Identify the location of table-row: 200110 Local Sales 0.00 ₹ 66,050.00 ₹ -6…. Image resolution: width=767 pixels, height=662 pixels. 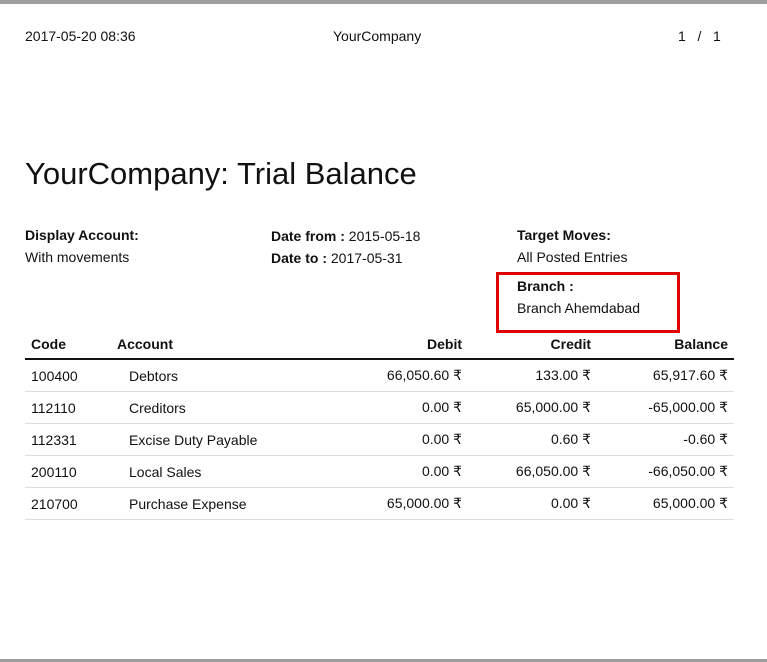
(379, 471).